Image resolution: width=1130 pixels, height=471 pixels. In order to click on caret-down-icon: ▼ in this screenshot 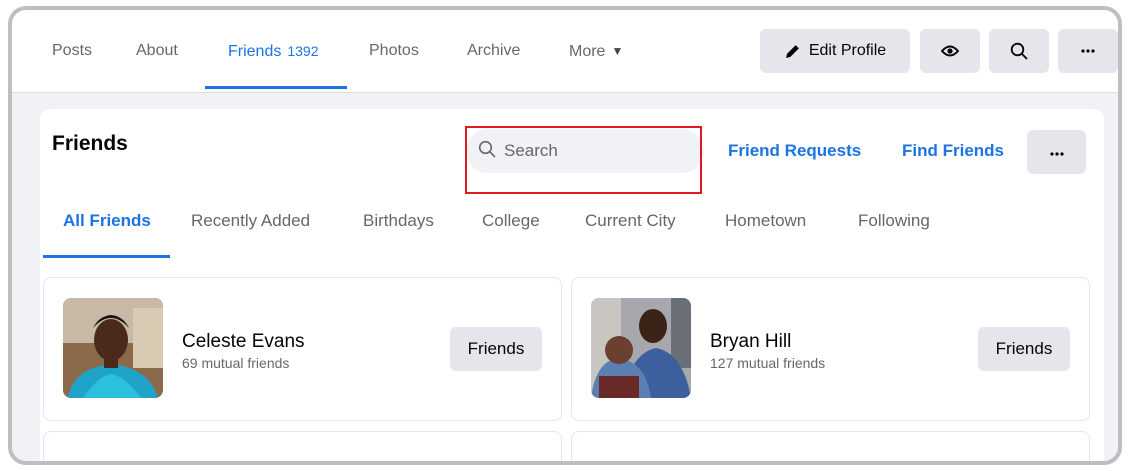, I will do `click(617, 51)`.